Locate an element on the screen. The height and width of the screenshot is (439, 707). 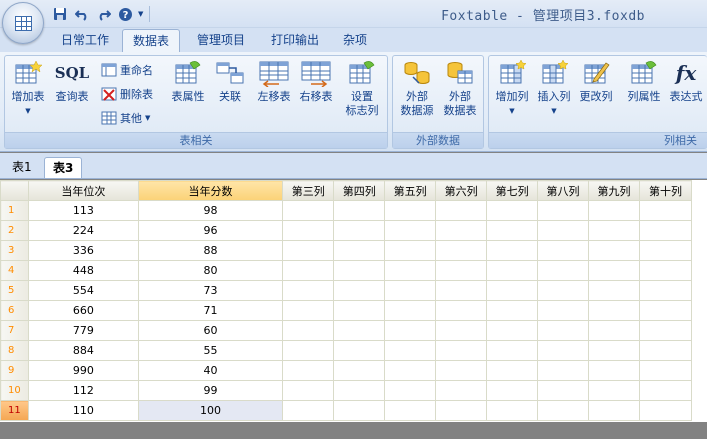
tab-daily-work: 日常工作 is located at coordinates (85, 40).